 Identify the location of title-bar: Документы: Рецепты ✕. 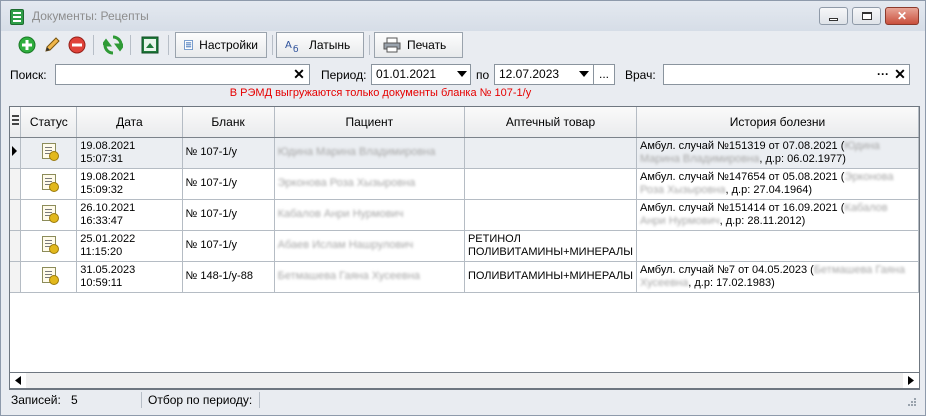
(463, 16).